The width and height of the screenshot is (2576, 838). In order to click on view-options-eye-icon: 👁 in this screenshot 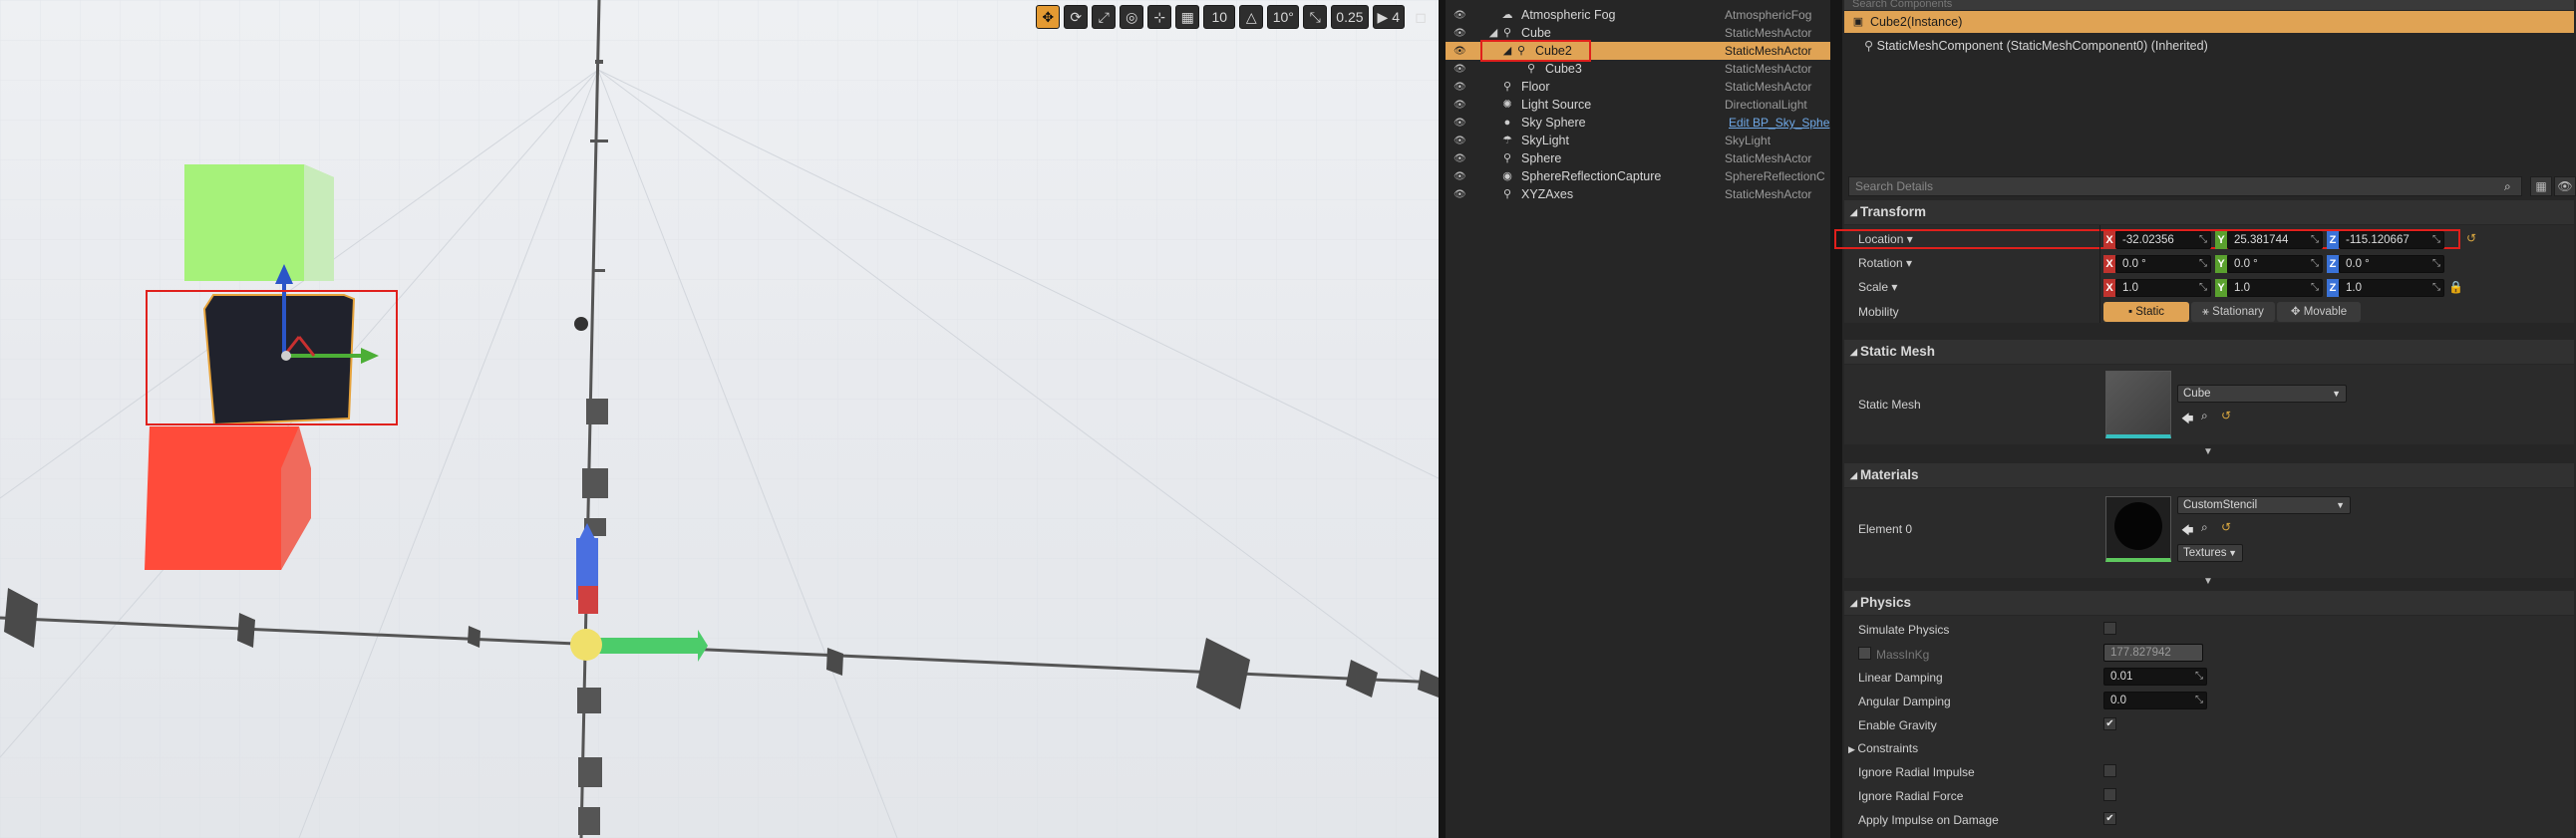, I will do `click(2565, 186)`.